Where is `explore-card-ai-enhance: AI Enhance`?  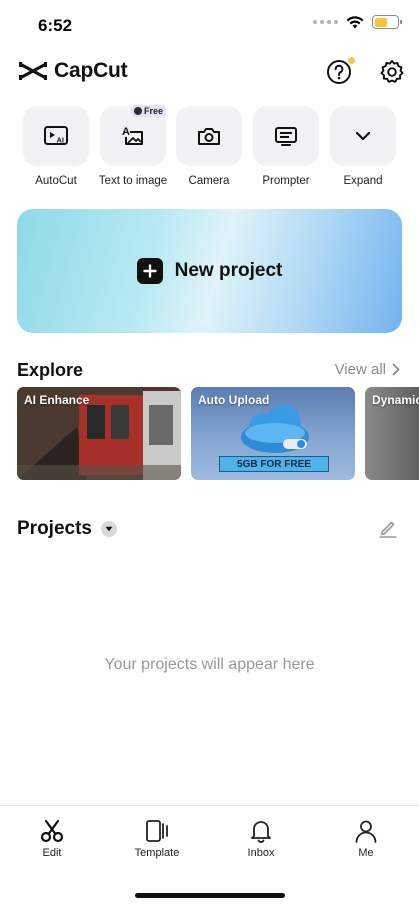
explore-card-ai-enhance: AI Enhance is located at coordinates (99, 433).